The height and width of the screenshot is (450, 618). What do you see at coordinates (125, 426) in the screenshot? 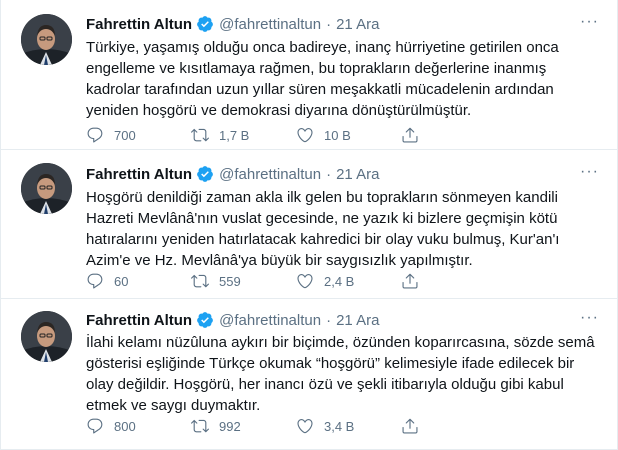
I see `reply-count: 800` at bounding box center [125, 426].